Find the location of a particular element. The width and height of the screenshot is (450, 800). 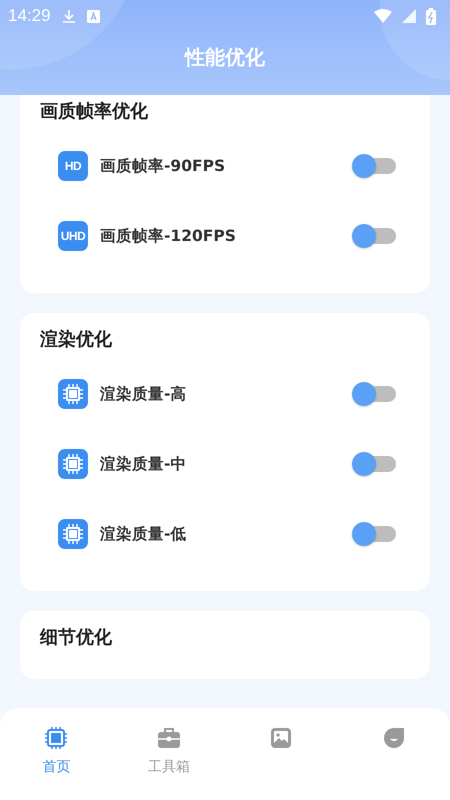

nav-tab: 工具箱 is located at coordinates (168, 763).